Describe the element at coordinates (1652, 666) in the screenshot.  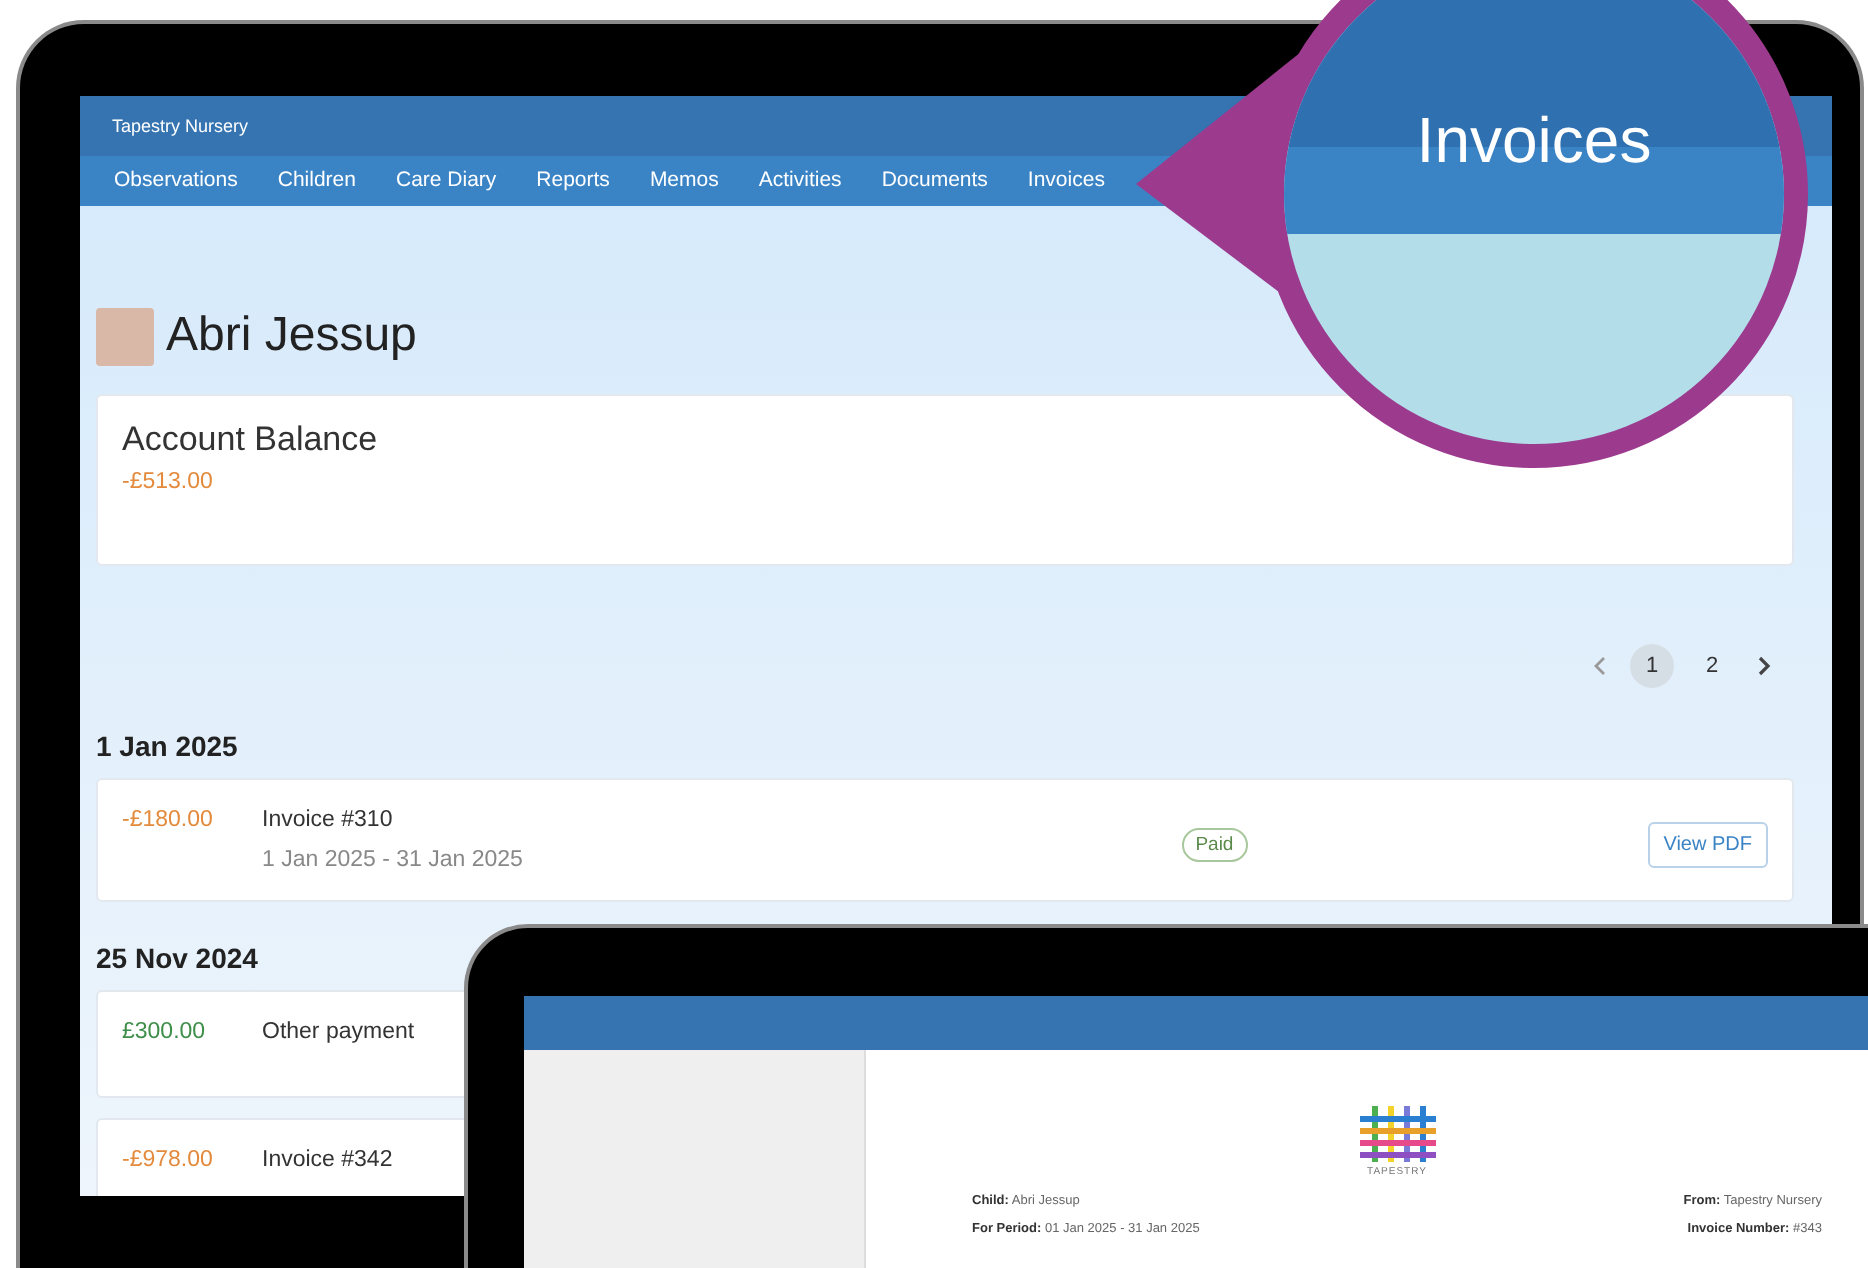
I see `page-link: 1` at that location.